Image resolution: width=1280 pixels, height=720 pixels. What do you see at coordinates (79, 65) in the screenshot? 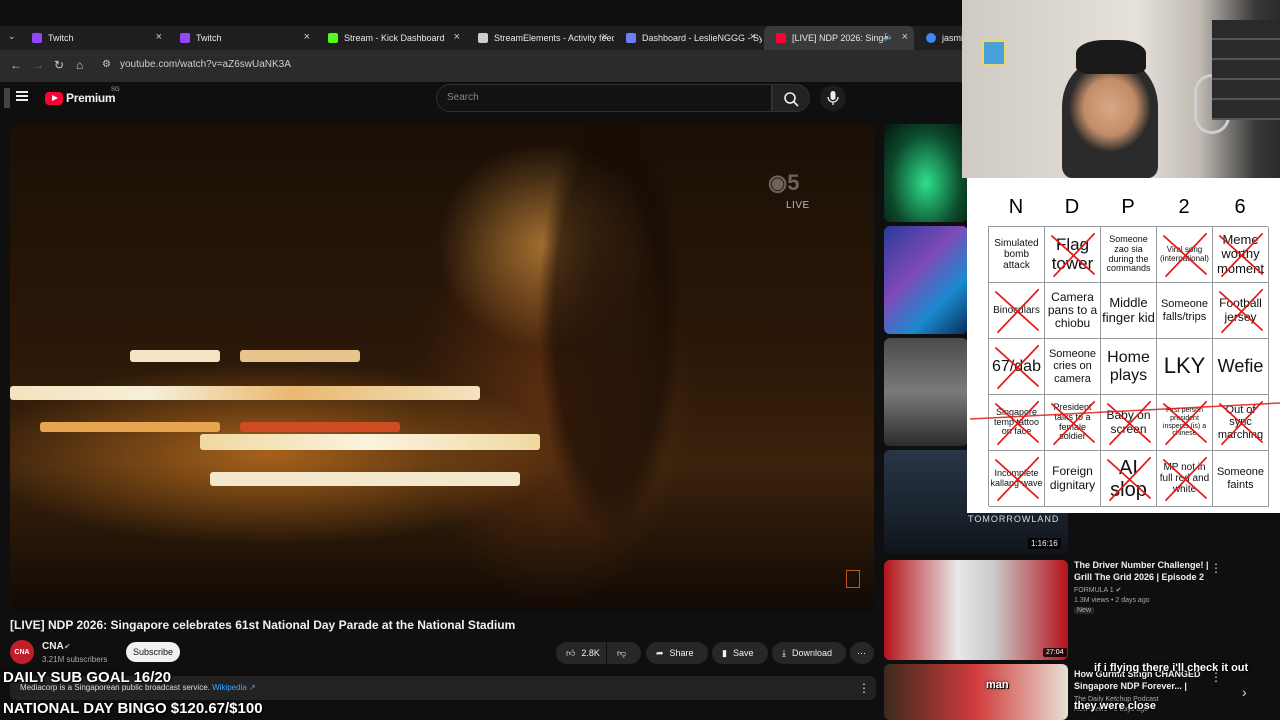
I see `home-icon: ⌂` at bounding box center [79, 65].